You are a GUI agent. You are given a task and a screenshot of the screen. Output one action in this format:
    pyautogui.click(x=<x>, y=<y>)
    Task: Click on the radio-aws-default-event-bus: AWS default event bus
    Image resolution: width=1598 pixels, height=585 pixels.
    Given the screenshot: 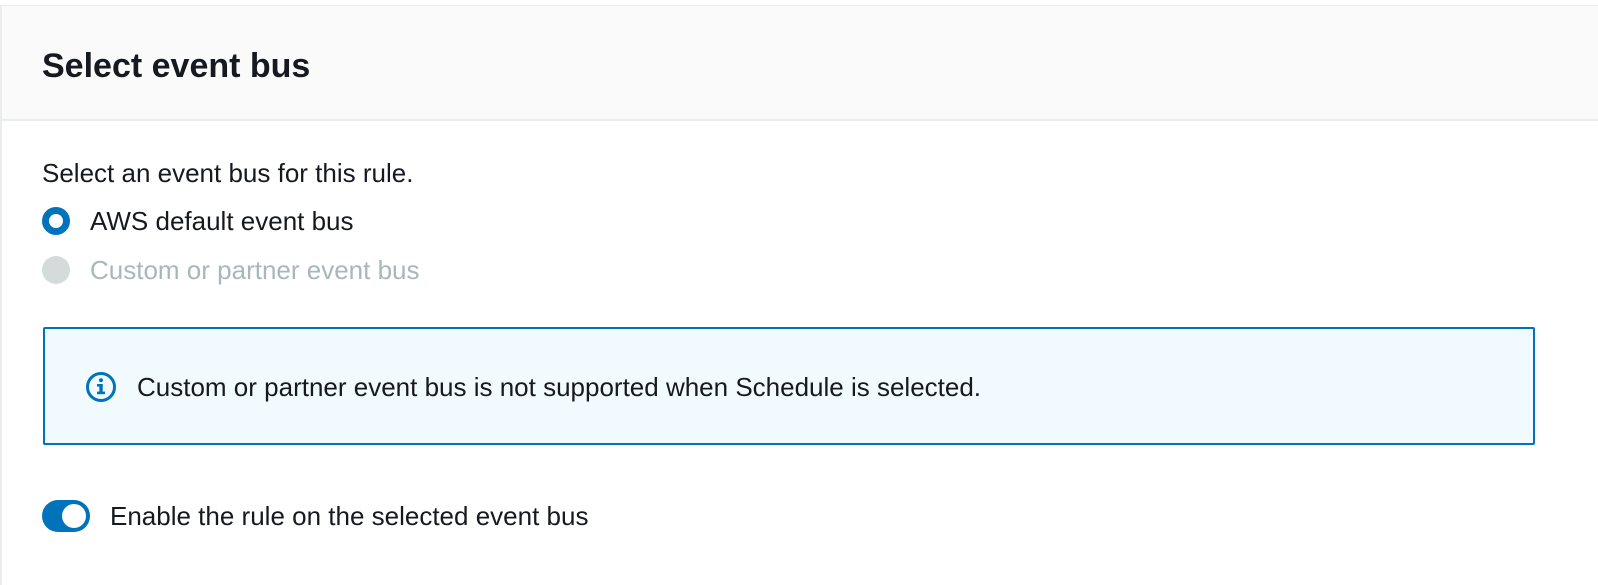 What is the action you would take?
    pyautogui.click(x=198, y=221)
    